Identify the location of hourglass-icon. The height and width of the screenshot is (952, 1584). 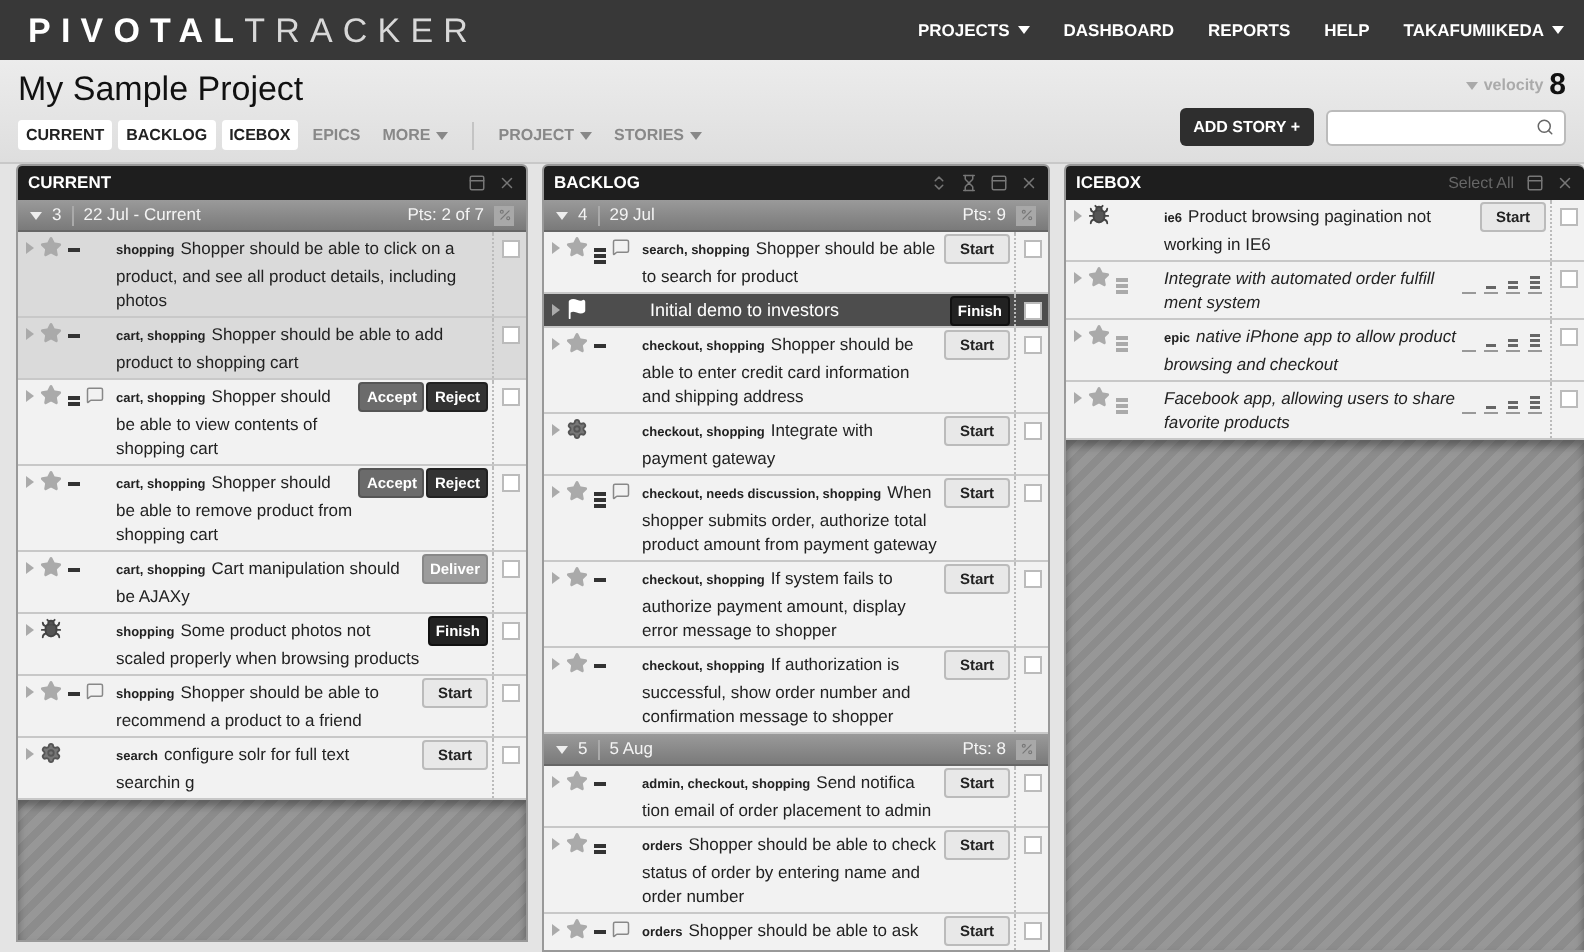
(969, 183).